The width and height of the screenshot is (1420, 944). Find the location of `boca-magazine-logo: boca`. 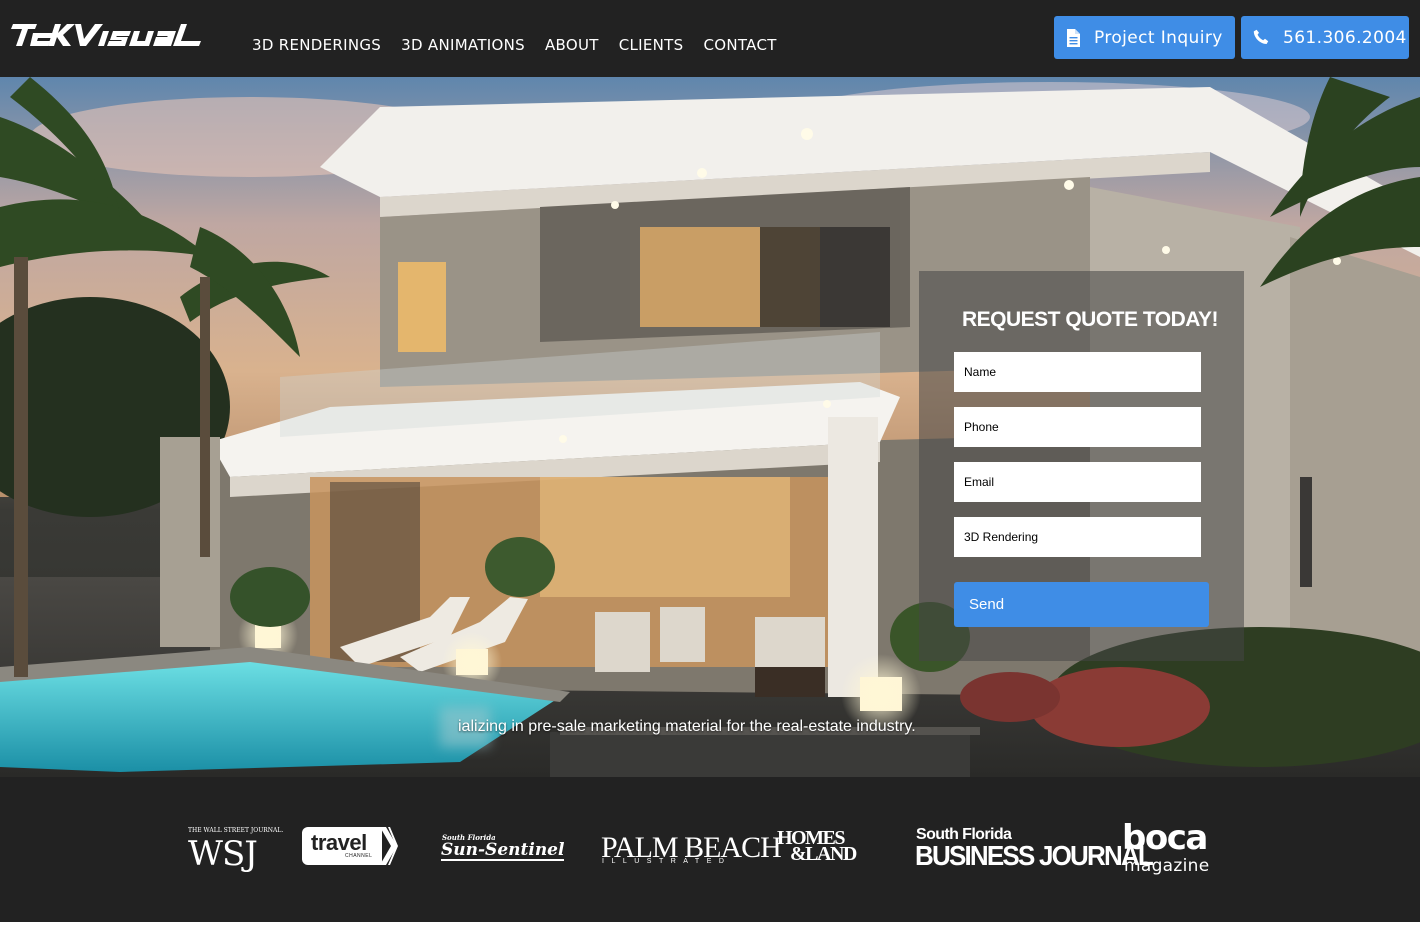

boca-magazine-logo: boca is located at coordinates (1165, 838).